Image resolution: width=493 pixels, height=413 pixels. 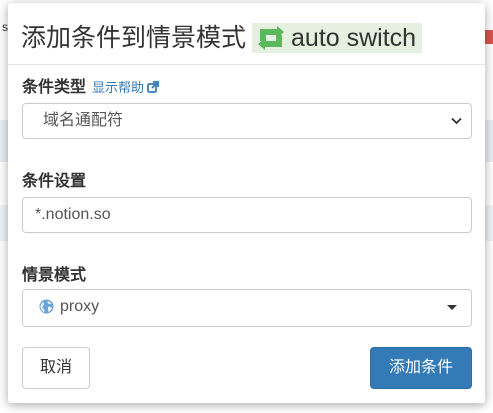 I want to click on profile-tag-label: auto switch, so click(x=354, y=38).